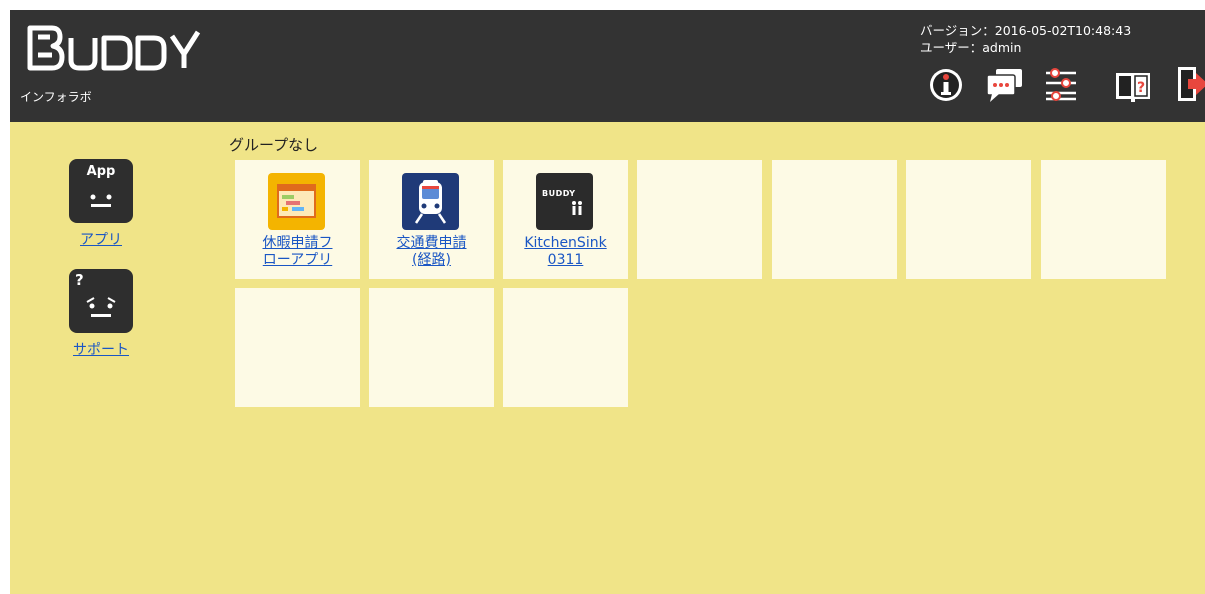  I want to click on app-label-line: 0311, so click(566, 260).